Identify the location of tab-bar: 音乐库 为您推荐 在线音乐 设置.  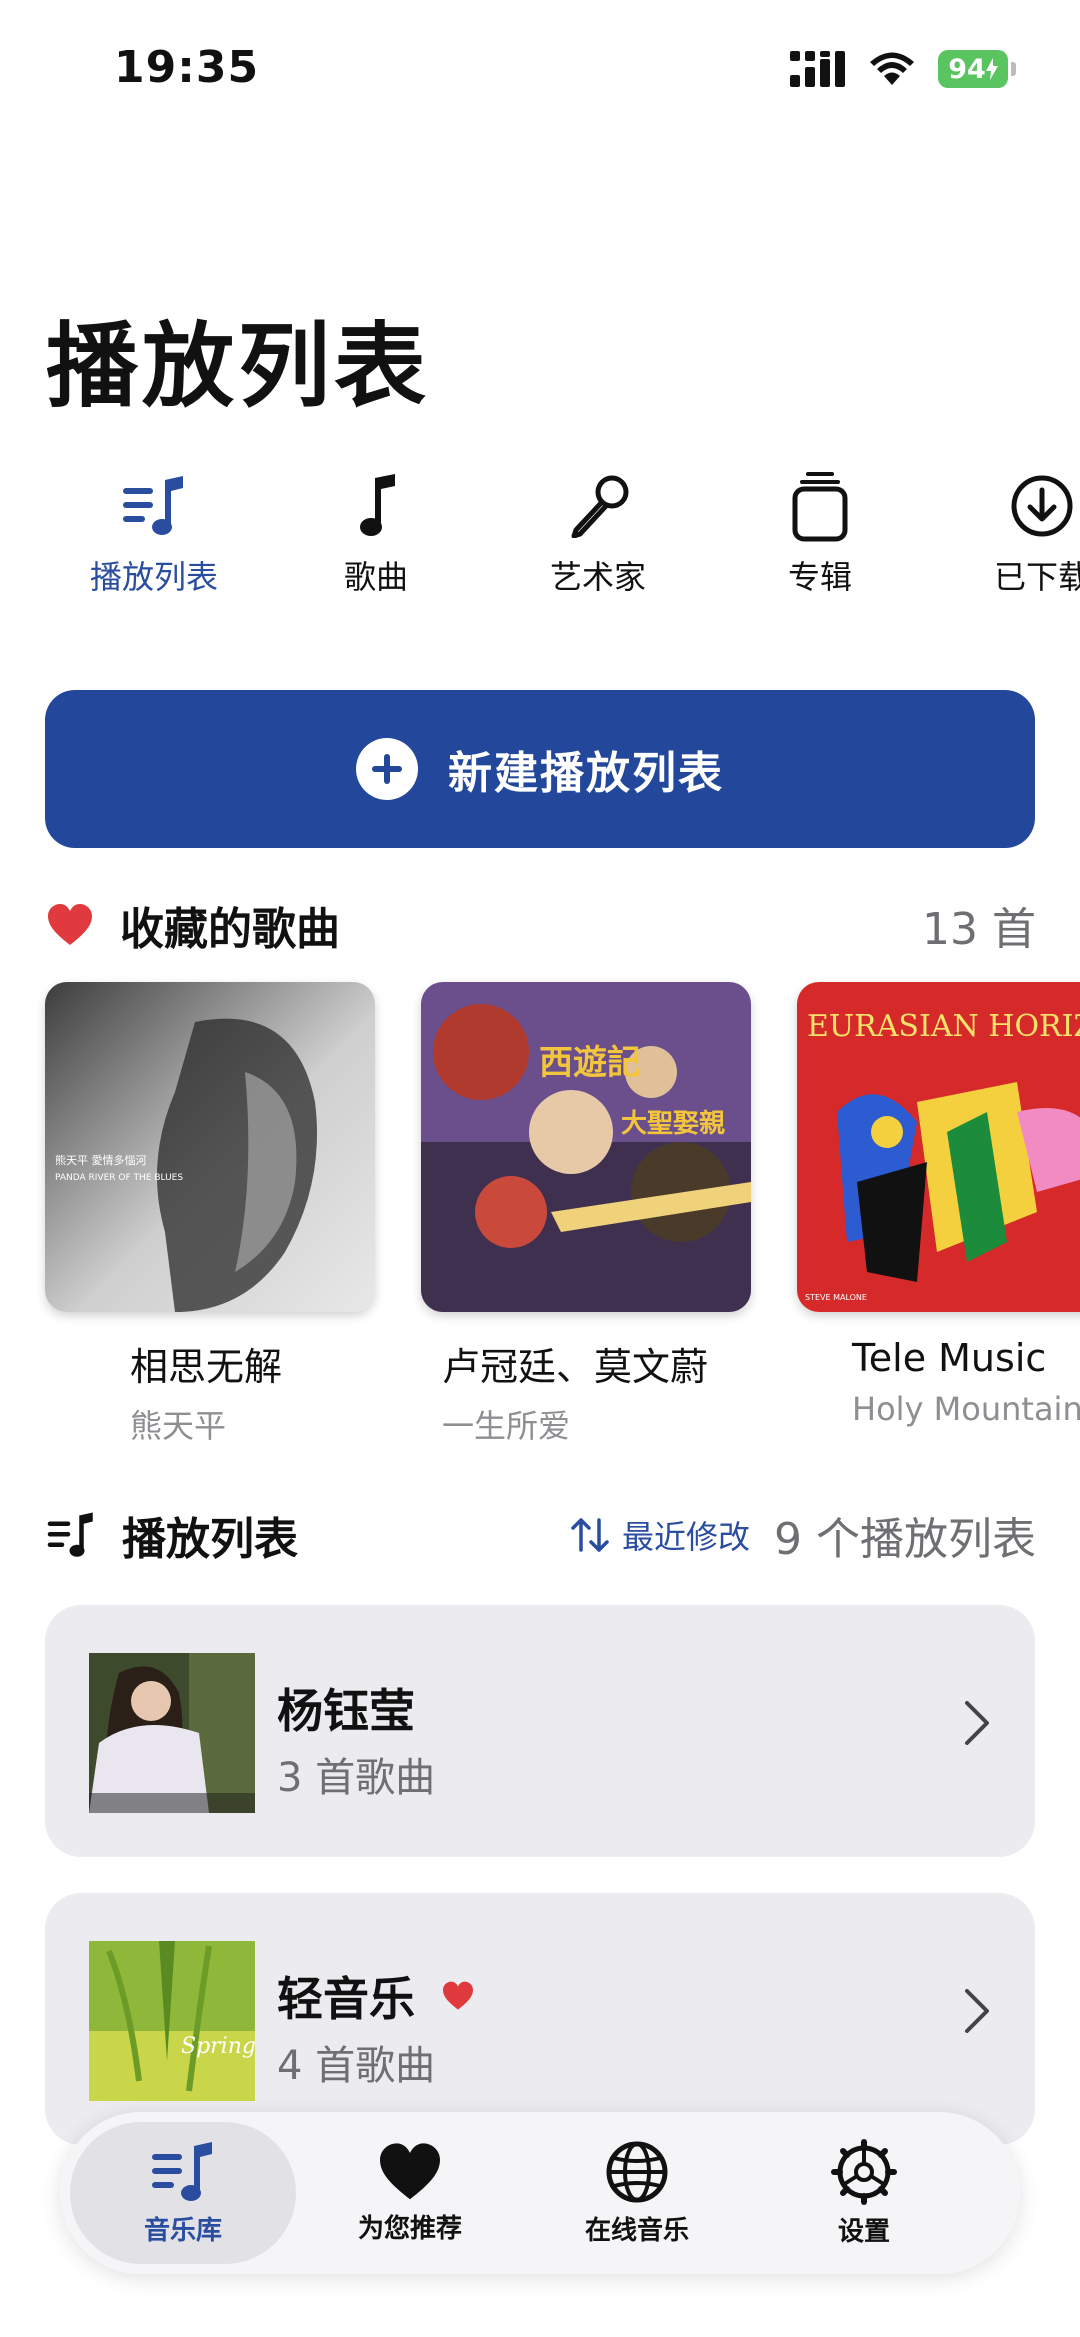
(540, 2193).